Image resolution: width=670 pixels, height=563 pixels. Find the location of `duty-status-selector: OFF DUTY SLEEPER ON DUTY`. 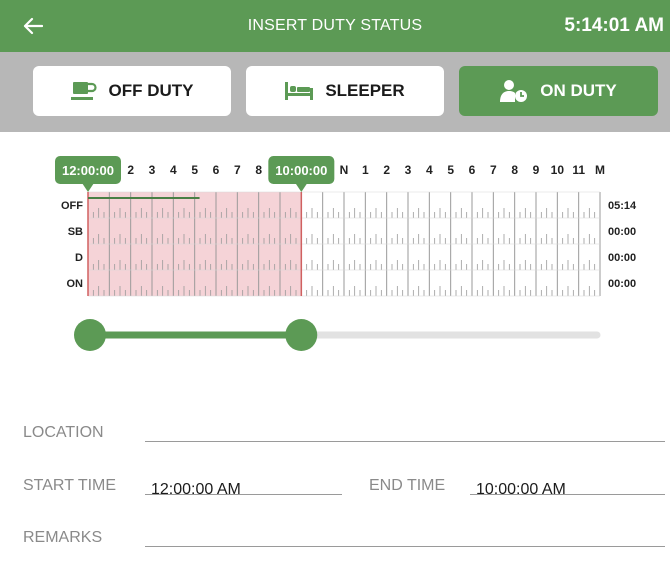

duty-status-selector: OFF DUTY SLEEPER ON DUTY is located at coordinates (335, 92).